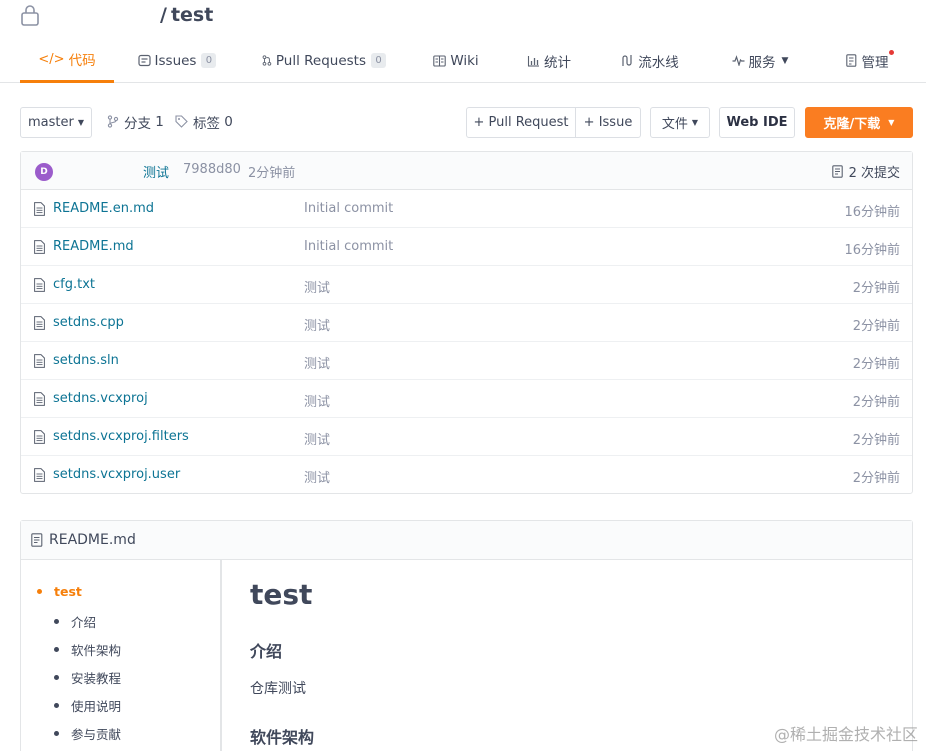 Image resolution: width=926 pixels, height=751 pixels. Describe the element at coordinates (159, 121) in the screenshot. I see `branches-count: 1` at that location.